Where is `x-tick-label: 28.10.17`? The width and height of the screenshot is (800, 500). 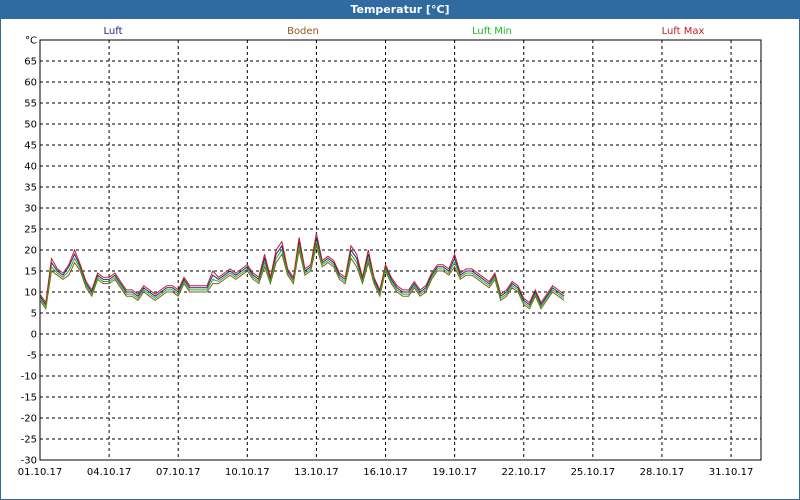
x-tick-label: 28.10.17 is located at coordinates (662, 472).